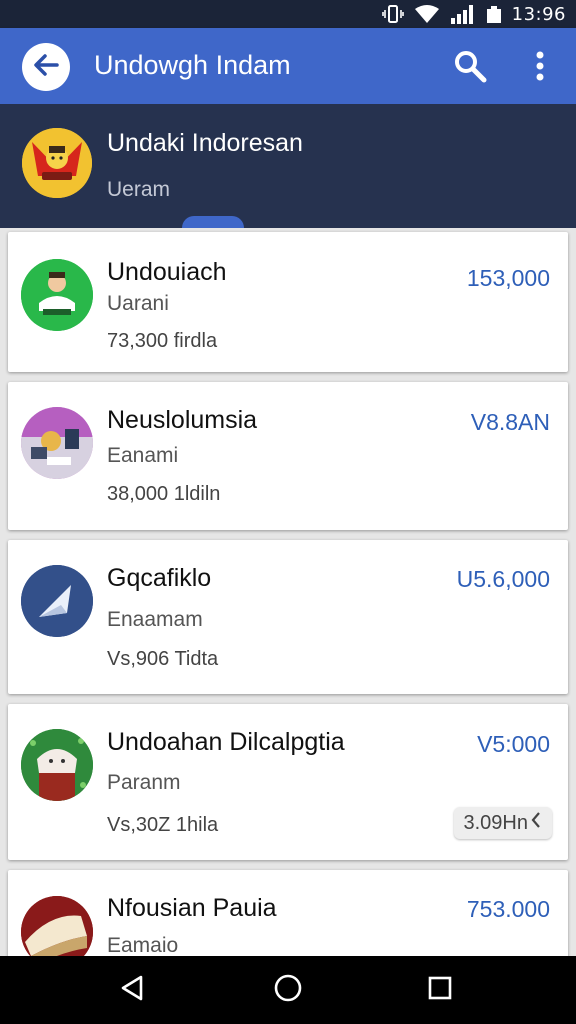 This screenshot has width=576, height=1024. Describe the element at coordinates (138, 303) in the screenshot. I see `item-subtitle: Uarani` at that location.